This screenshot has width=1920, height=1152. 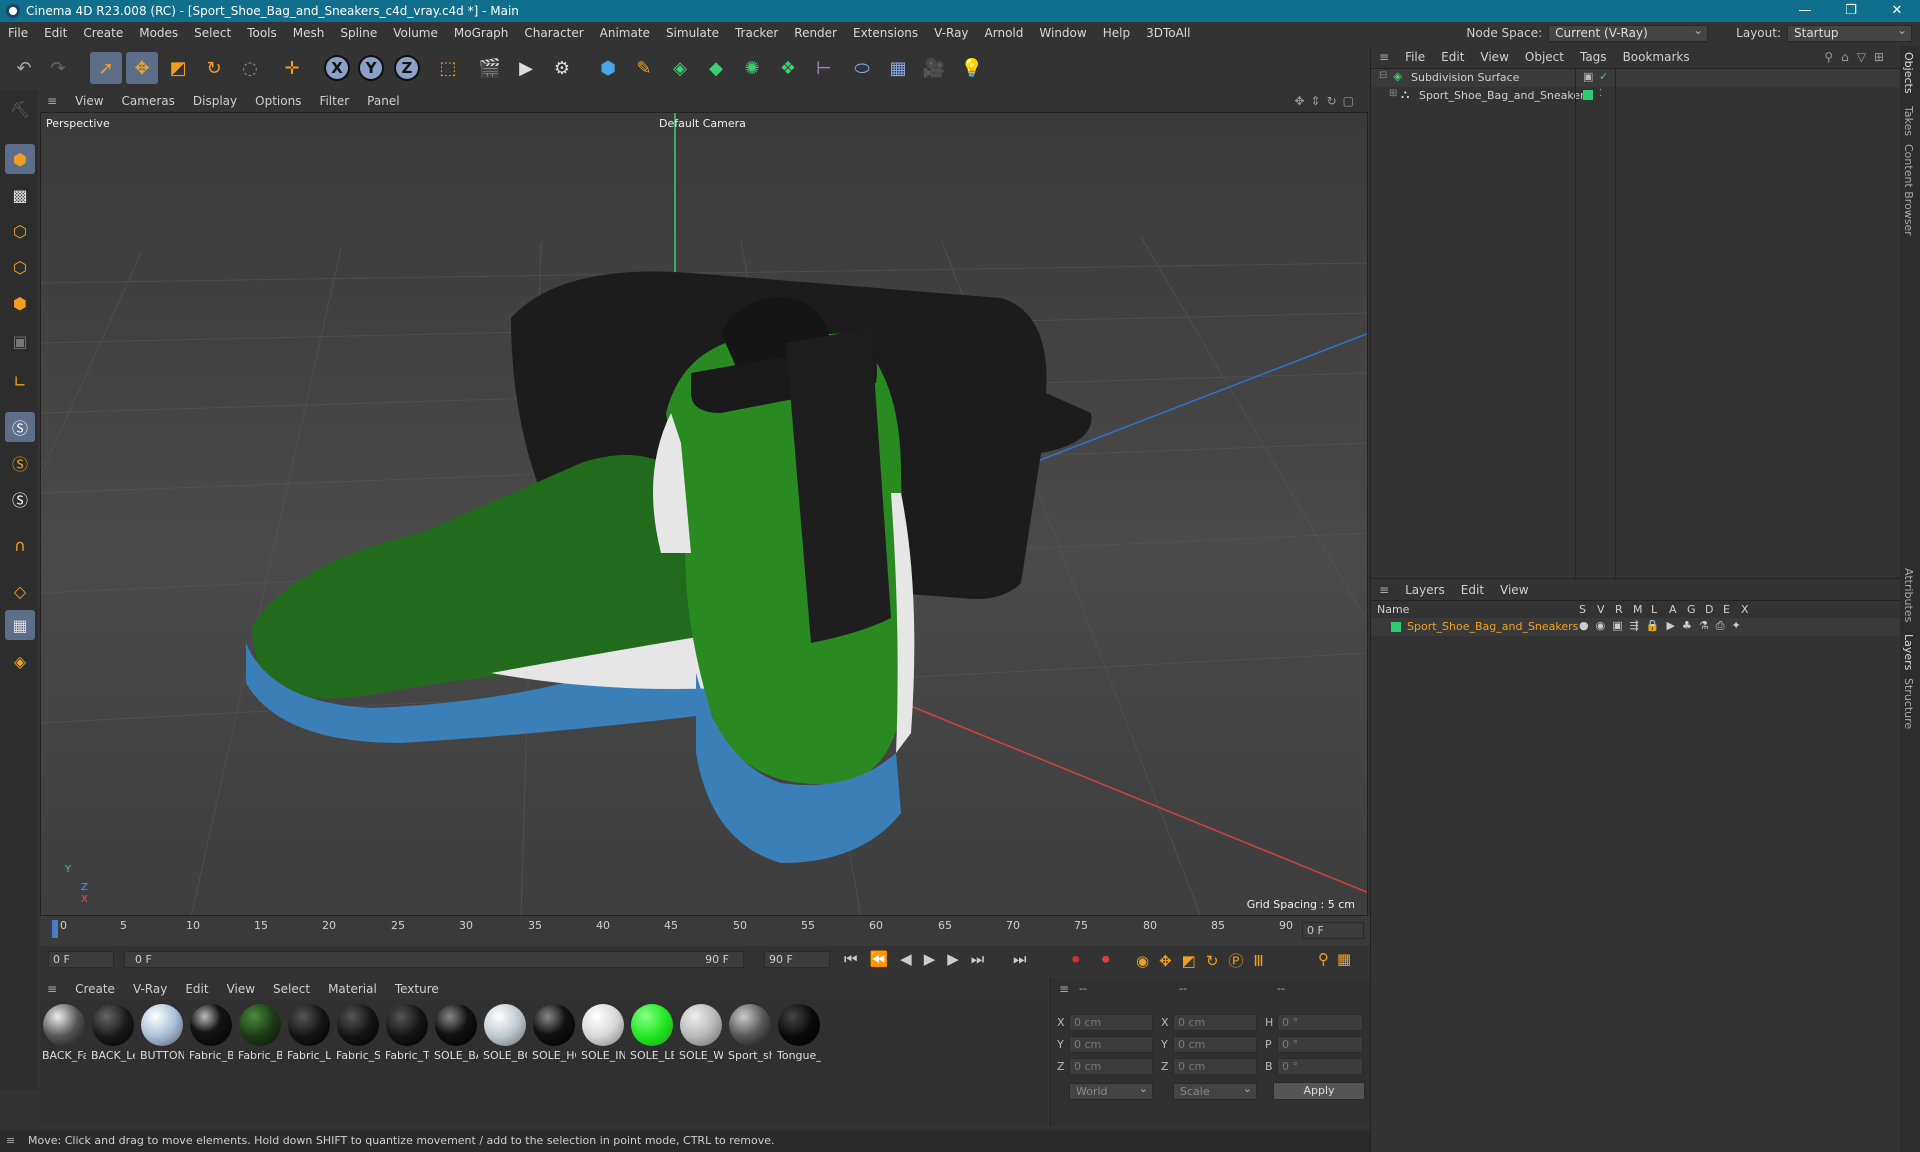 I want to click on enabled-check-icon: ✓, so click(x=1603, y=76).